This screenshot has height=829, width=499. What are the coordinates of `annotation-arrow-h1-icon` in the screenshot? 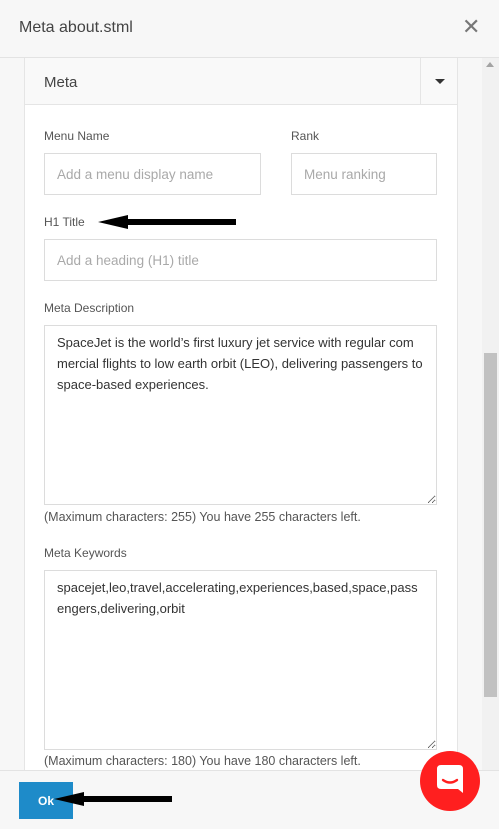 It's located at (167, 222).